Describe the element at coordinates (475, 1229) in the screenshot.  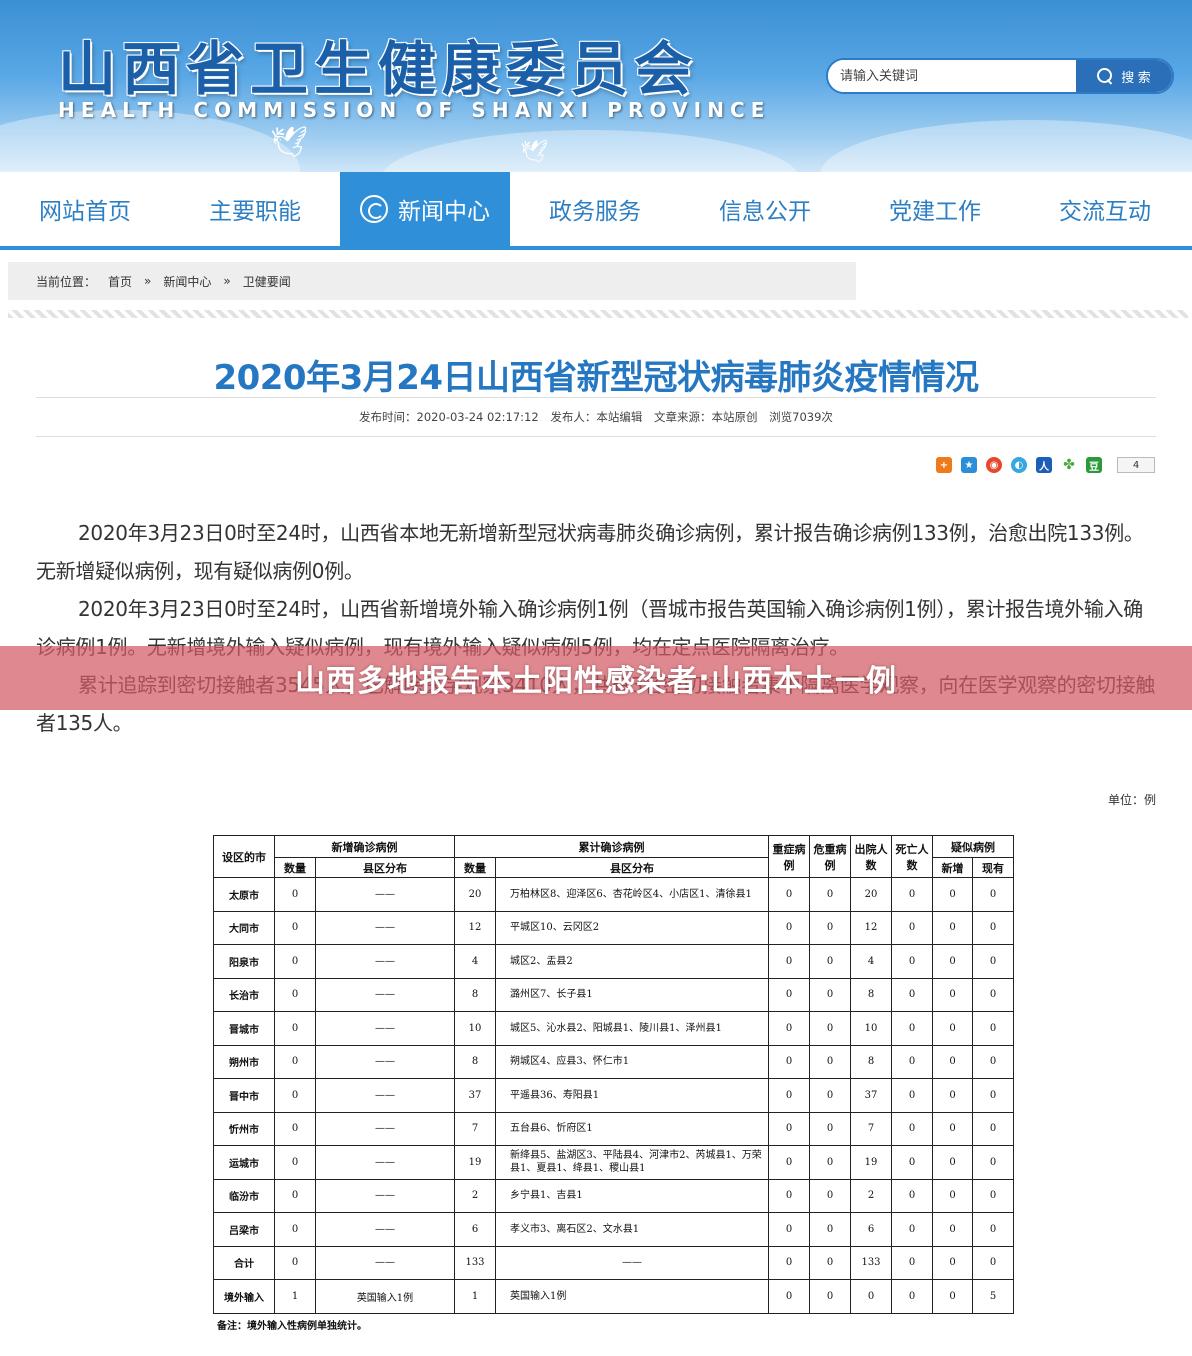
I see `cell-cum: 6` at that location.